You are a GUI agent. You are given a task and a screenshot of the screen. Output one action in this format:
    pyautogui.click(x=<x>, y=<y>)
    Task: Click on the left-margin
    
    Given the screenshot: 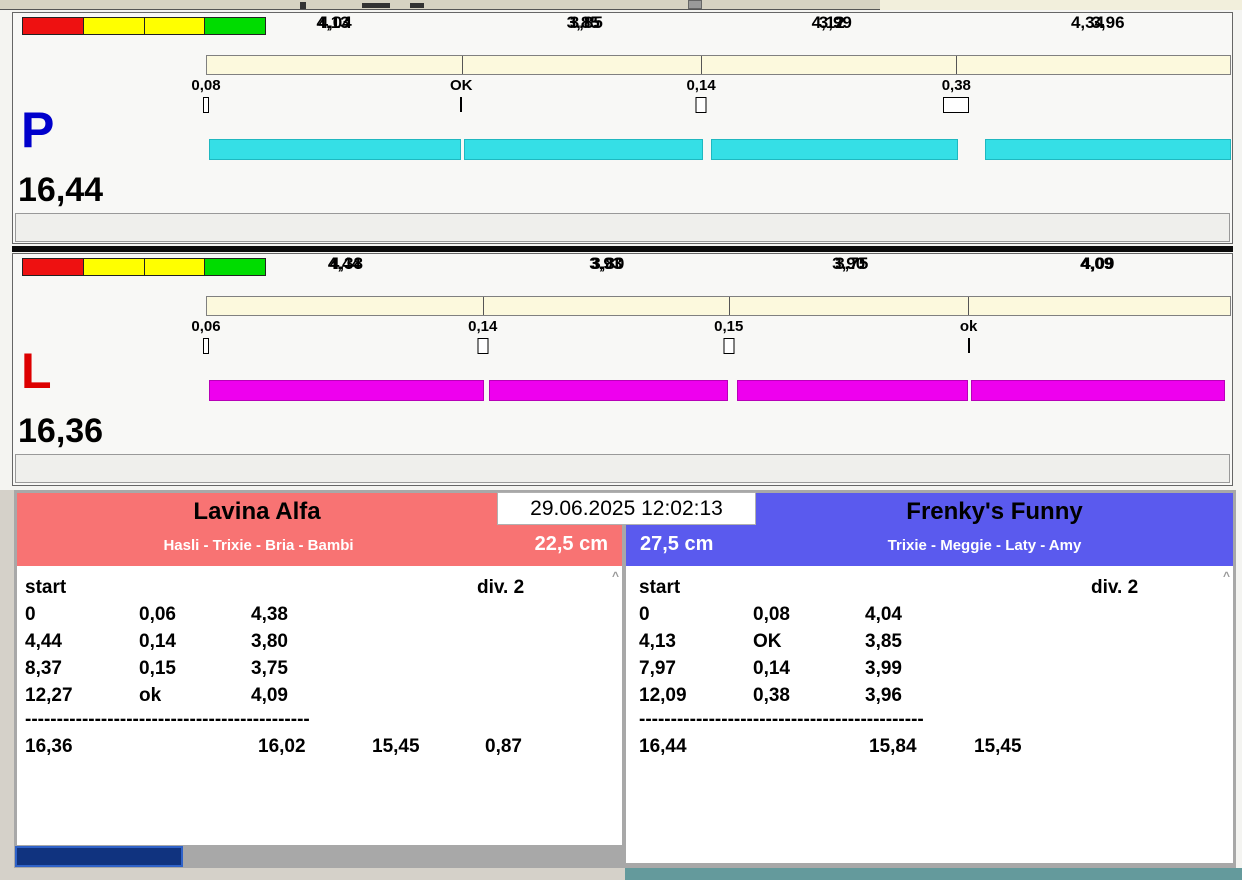 What is the action you would take?
    pyautogui.click(x=7, y=685)
    